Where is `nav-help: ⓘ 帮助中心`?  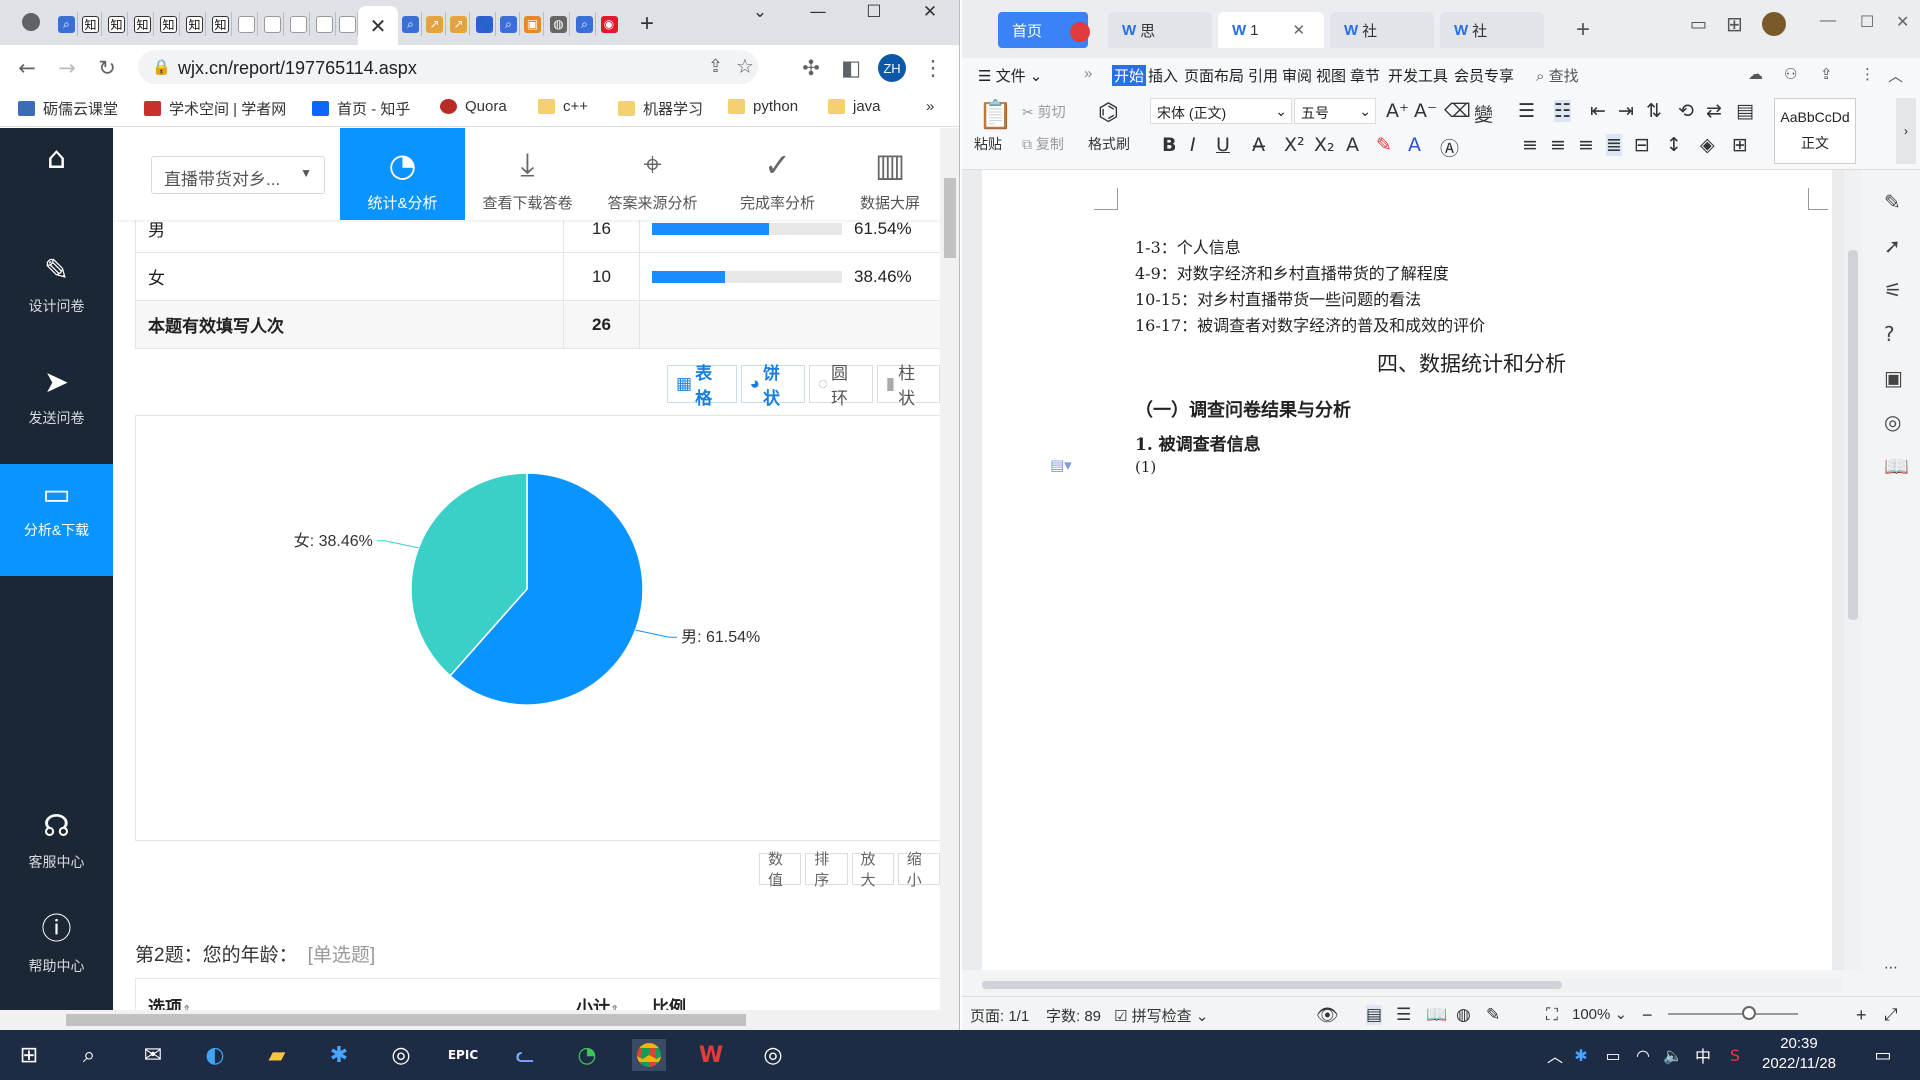
nav-help: ⓘ 帮助中心 is located at coordinates (56, 950).